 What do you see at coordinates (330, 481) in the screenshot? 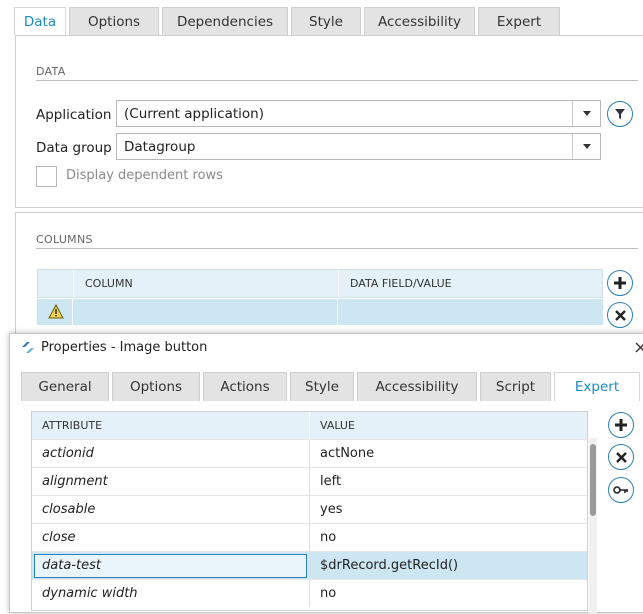
I see `attribute-value: left` at bounding box center [330, 481].